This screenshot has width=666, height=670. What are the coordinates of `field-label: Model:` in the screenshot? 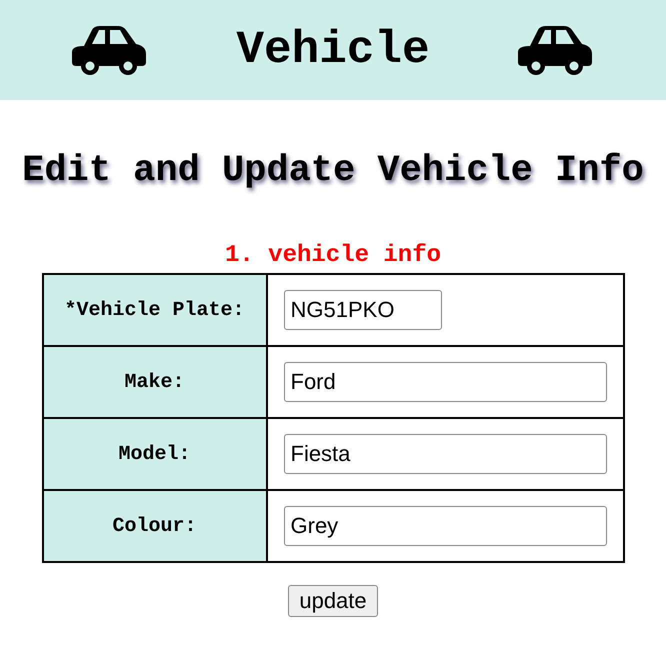 It's located at (154, 454).